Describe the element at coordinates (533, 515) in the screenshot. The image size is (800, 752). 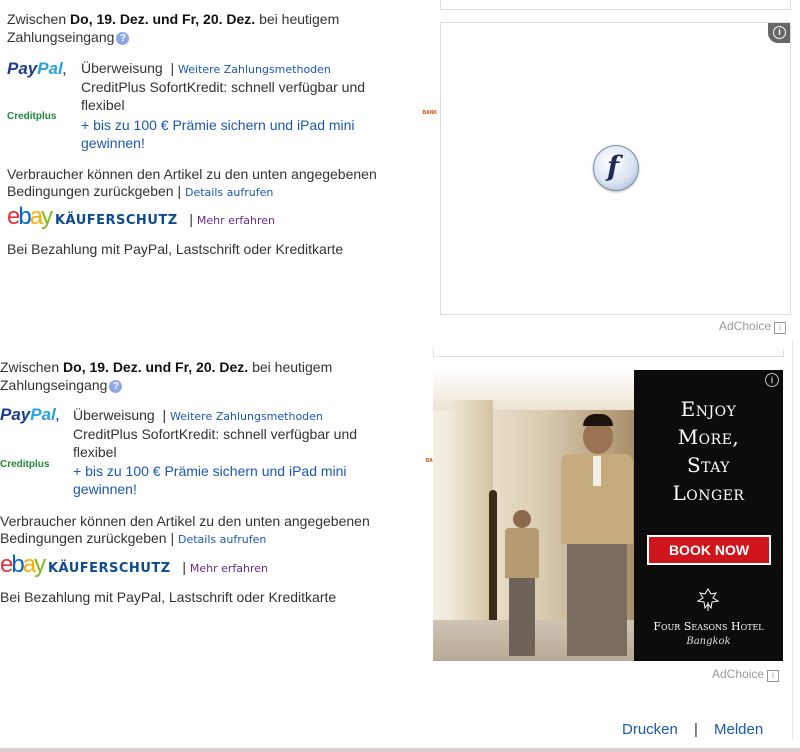
I see `hotel-photo` at that location.